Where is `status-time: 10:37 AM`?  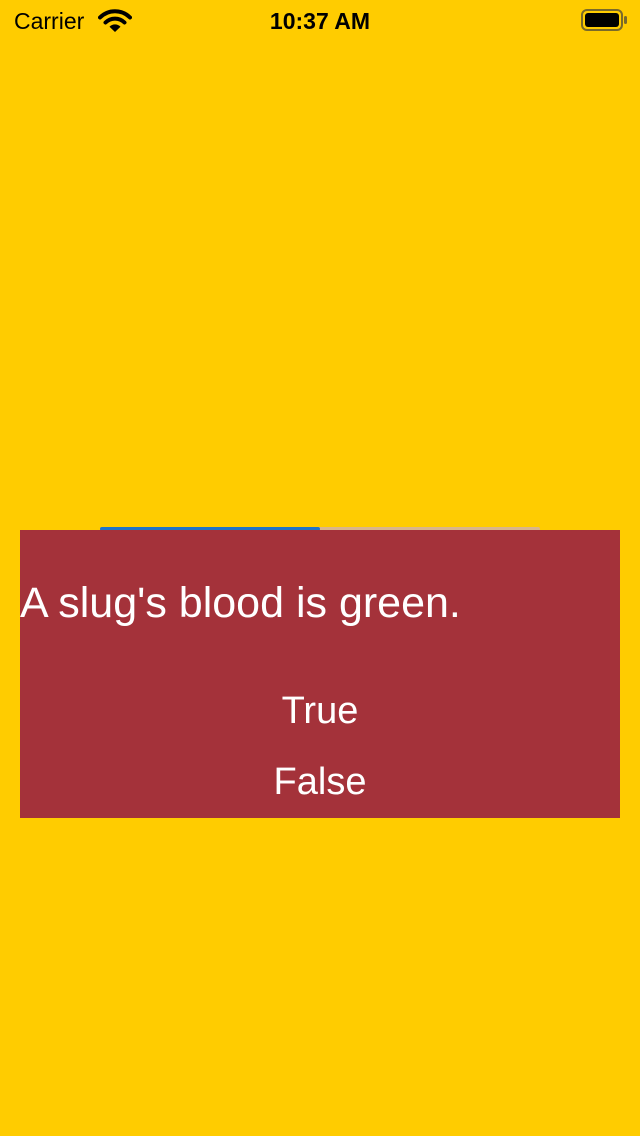
status-time: 10:37 AM is located at coordinates (320, 21).